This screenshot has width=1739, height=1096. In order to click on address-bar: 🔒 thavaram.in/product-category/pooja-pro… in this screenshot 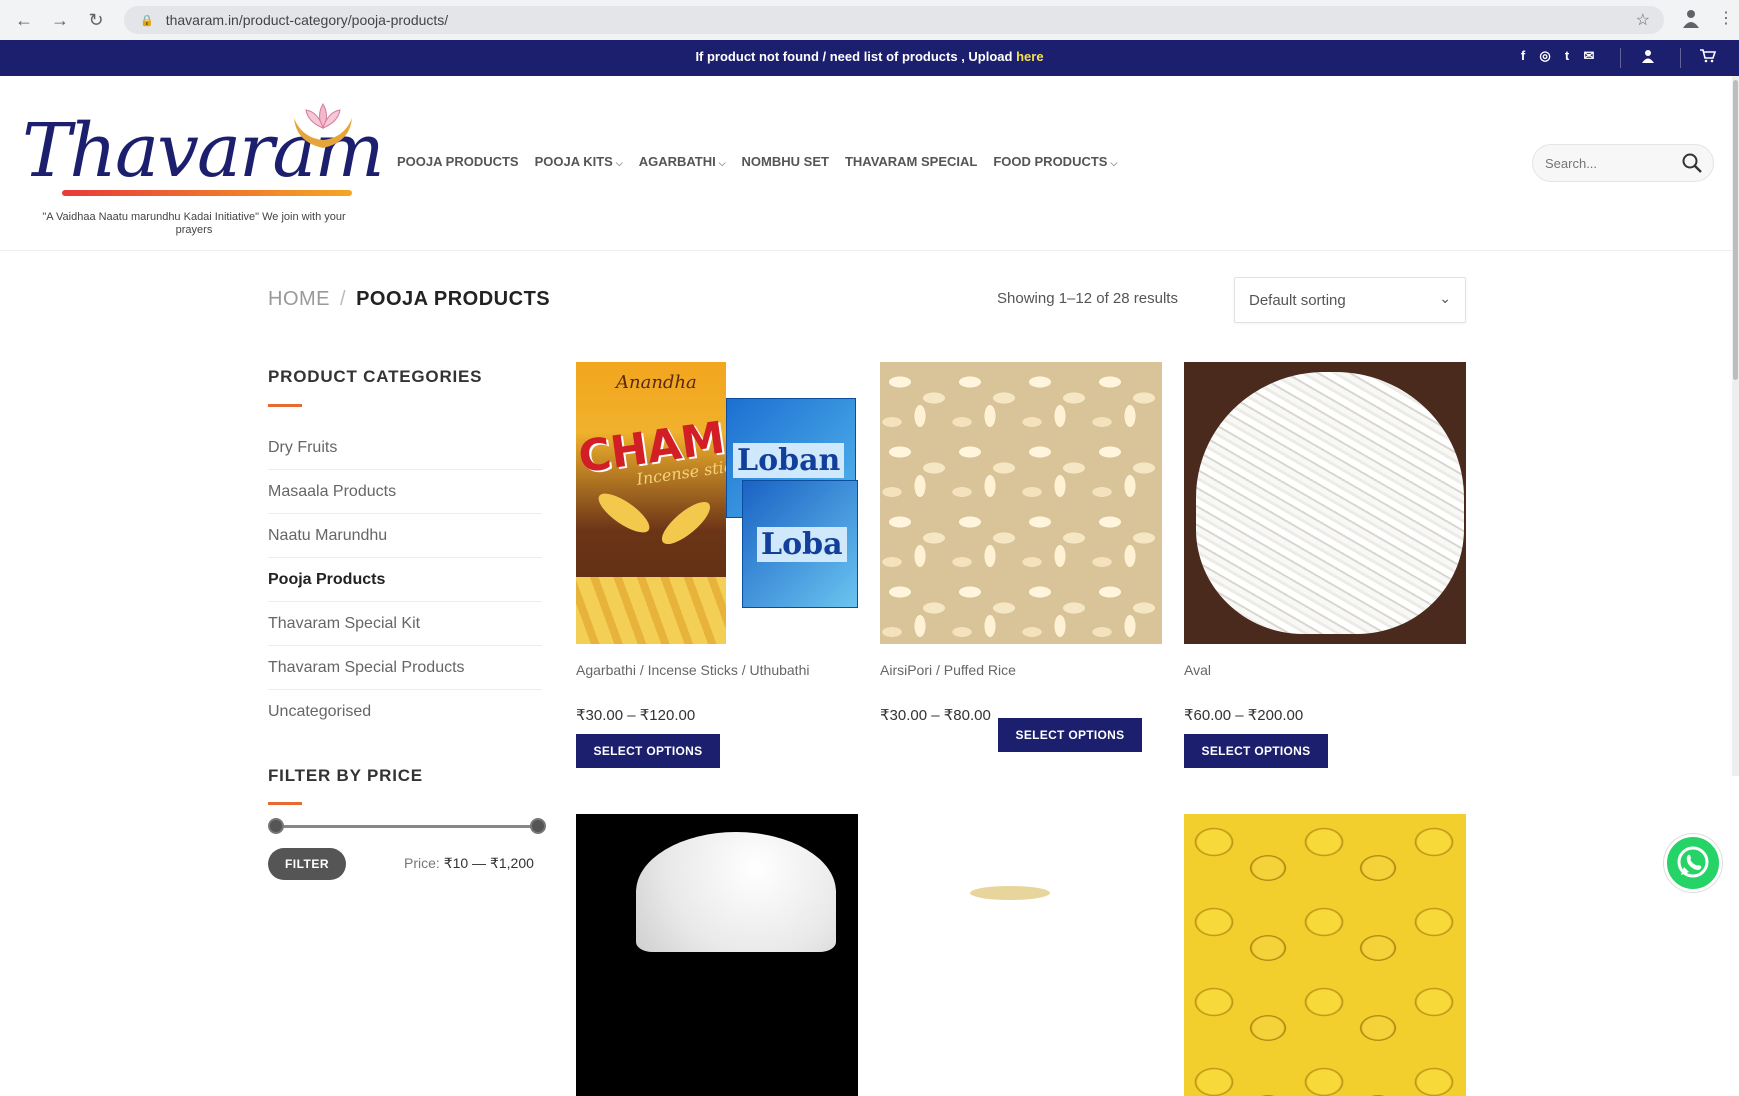, I will do `click(894, 20)`.